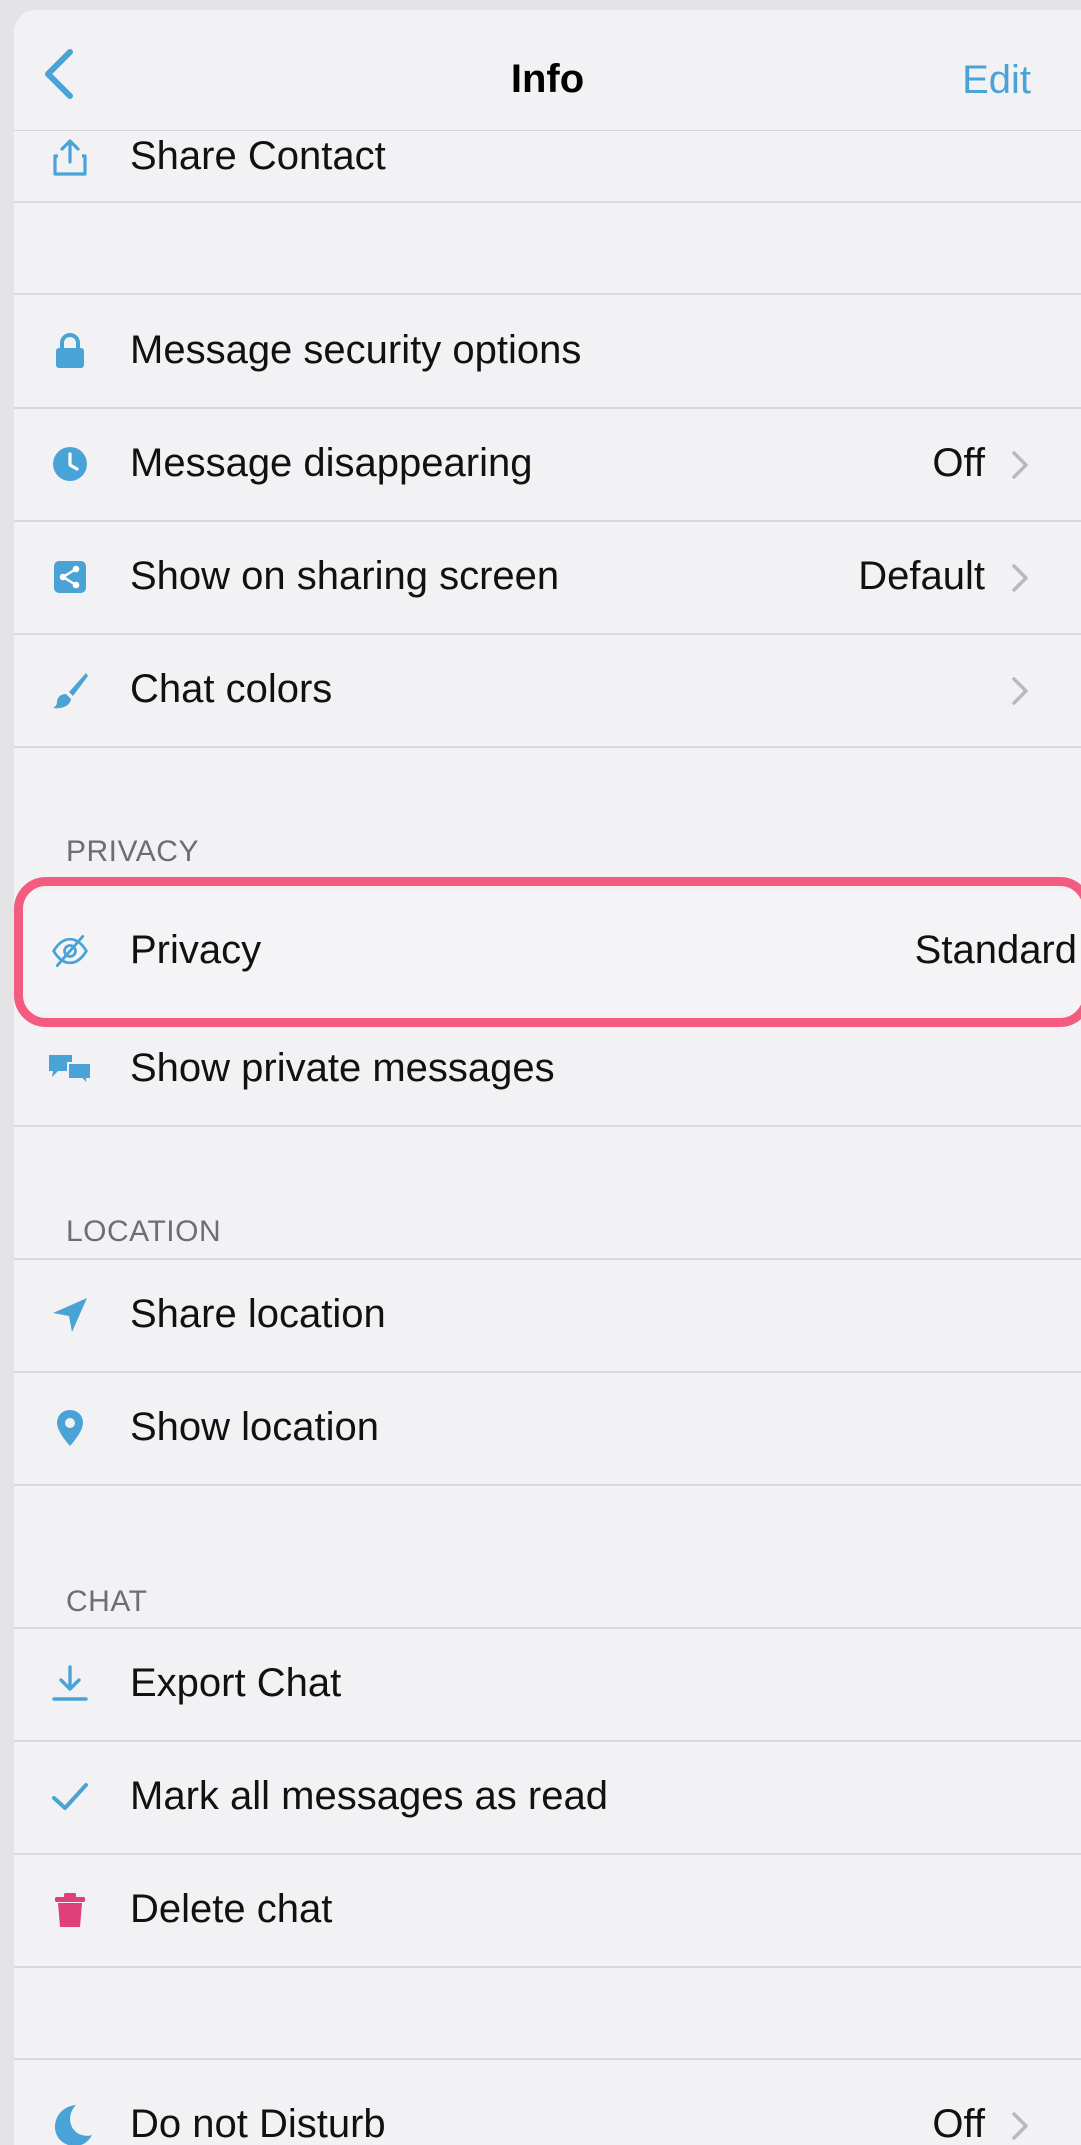 The image size is (1081, 2145). Describe the element at coordinates (196, 950) in the screenshot. I see `privacy-label: Privacy` at that location.